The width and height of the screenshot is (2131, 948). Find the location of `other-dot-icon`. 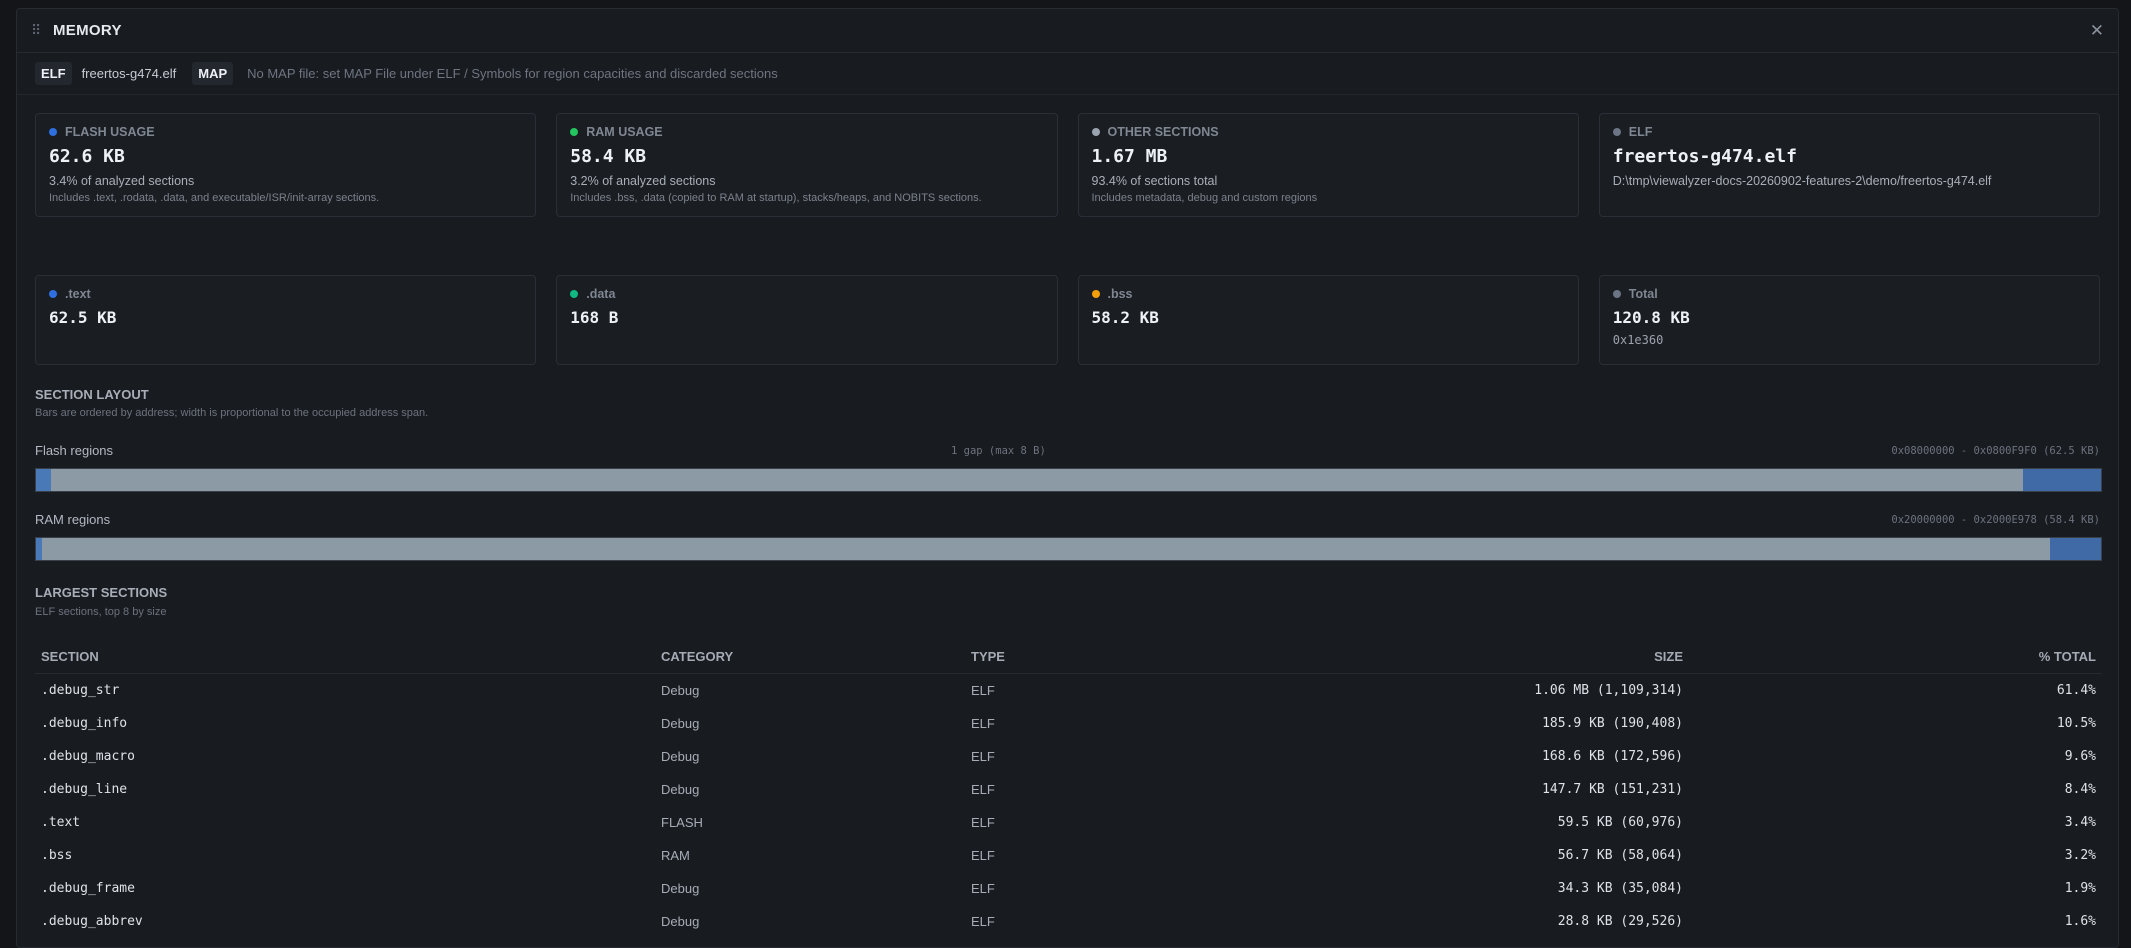

other-dot-icon is located at coordinates (1095, 132).